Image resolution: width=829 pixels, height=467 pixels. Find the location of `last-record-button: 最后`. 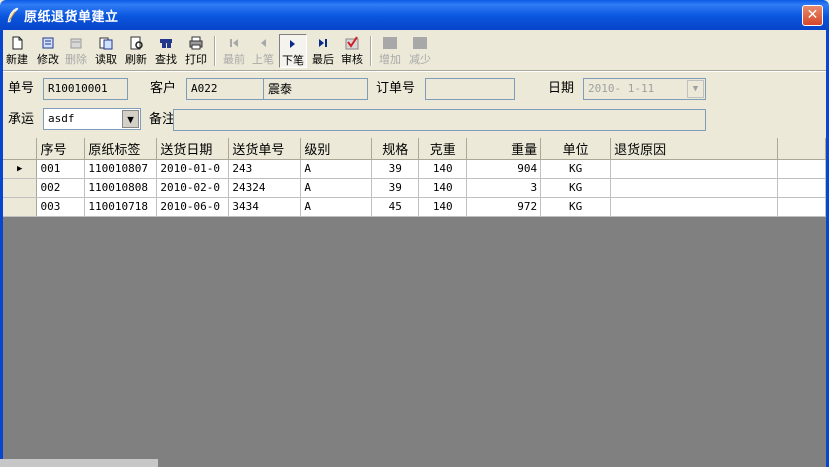

last-record-button: 最后 is located at coordinates (323, 51).